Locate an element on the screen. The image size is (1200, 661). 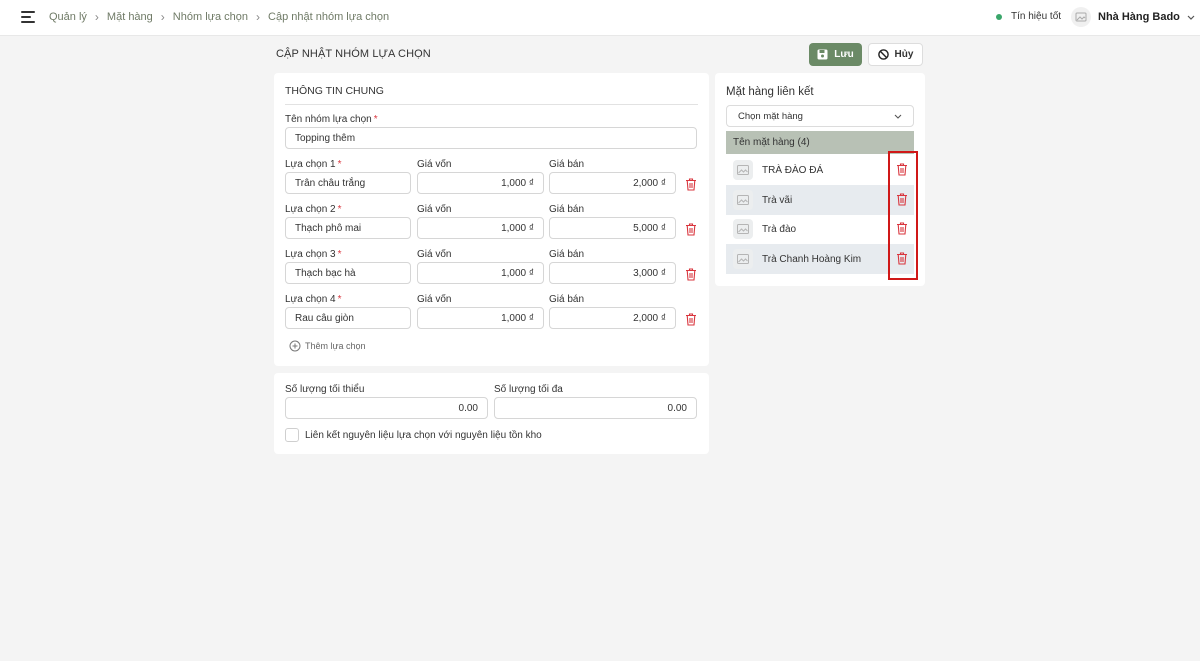
product-name: TRÀ ĐÀO ĐÁ is located at coordinates (793, 170).